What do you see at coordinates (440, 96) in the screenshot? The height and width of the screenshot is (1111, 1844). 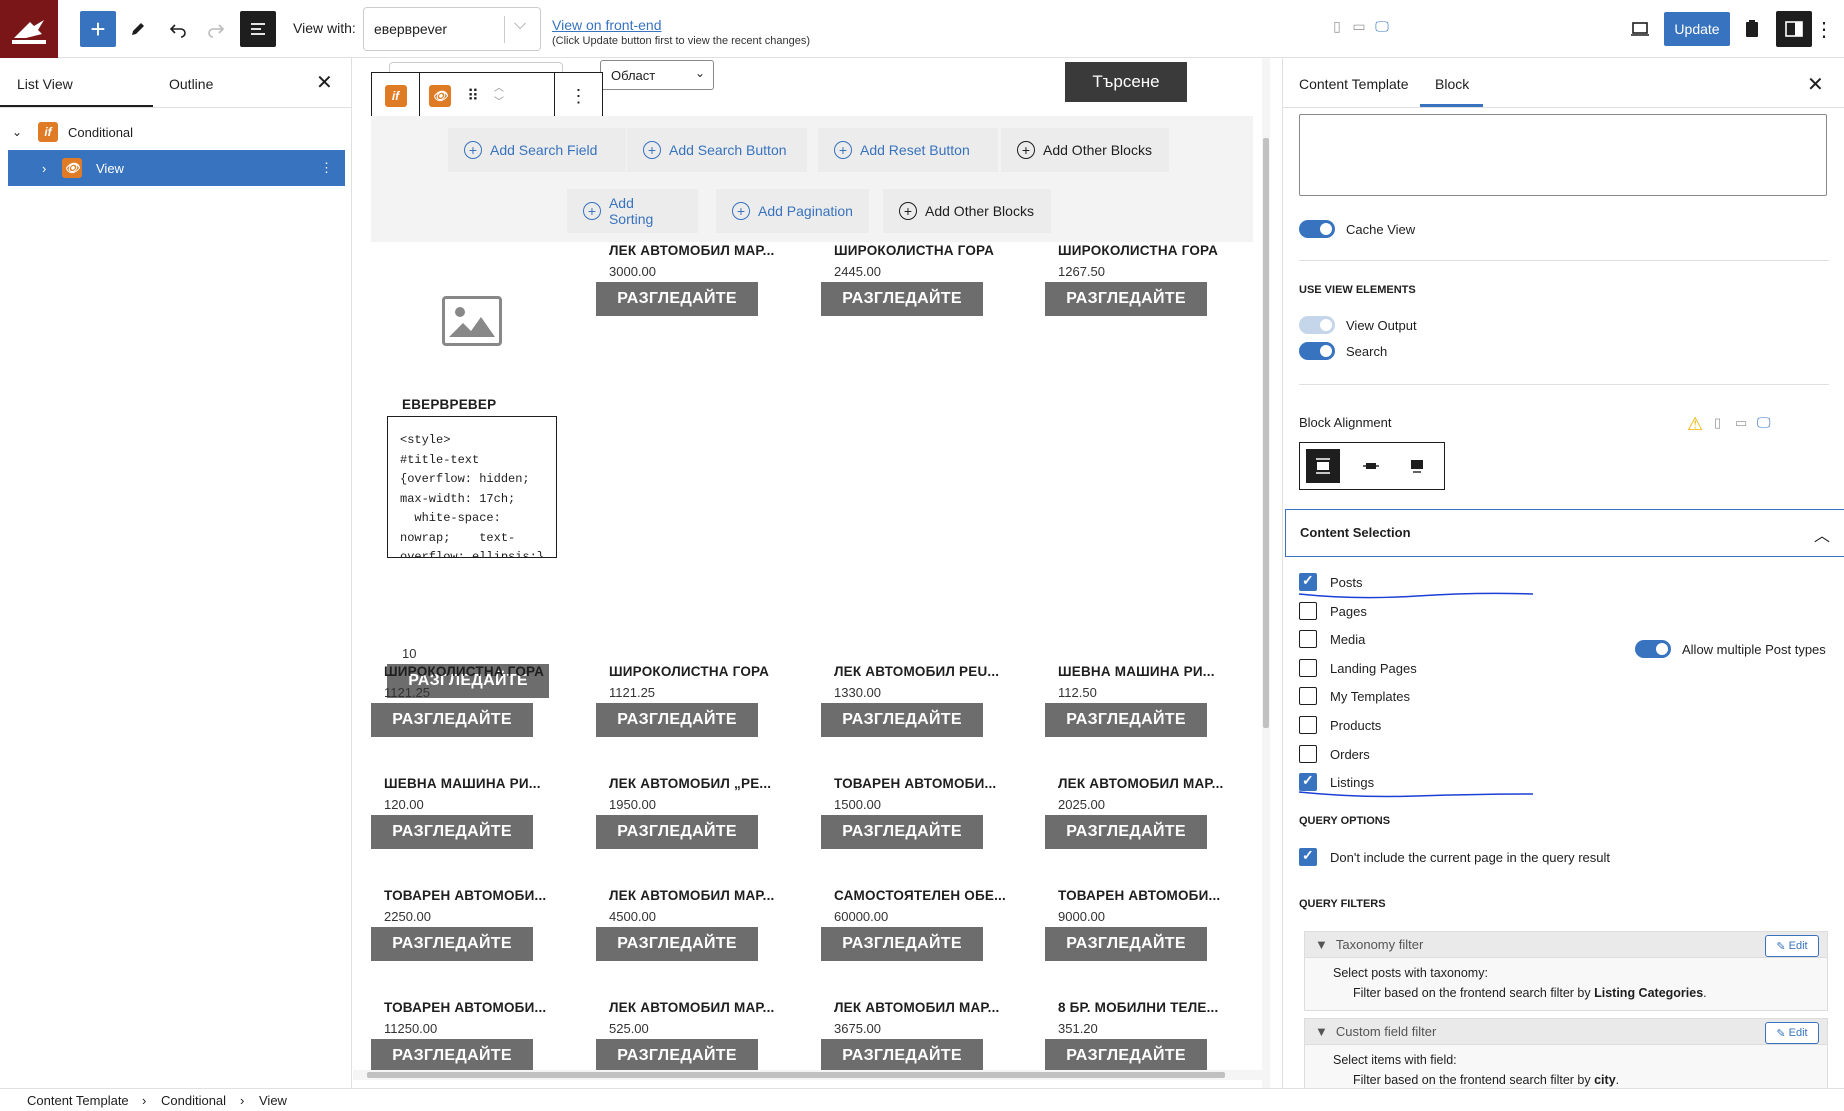 I see `block-type-button: 👁` at bounding box center [440, 96].